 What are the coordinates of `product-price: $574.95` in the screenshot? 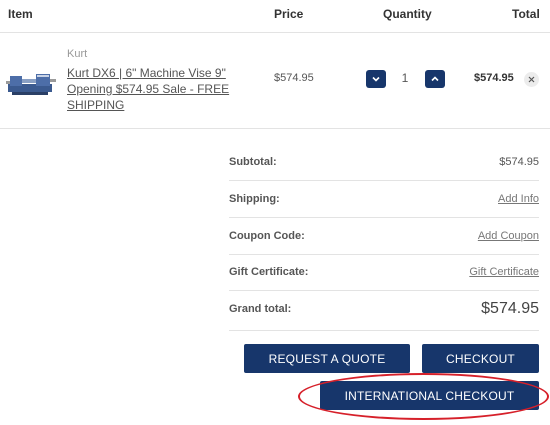 It's located at (294, 78).